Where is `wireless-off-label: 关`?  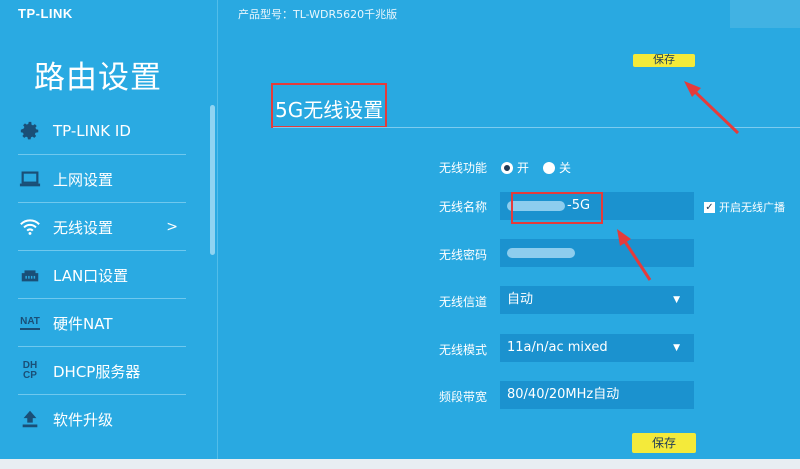 wireless-off-label: 关 is located at coordinates (565, 168).